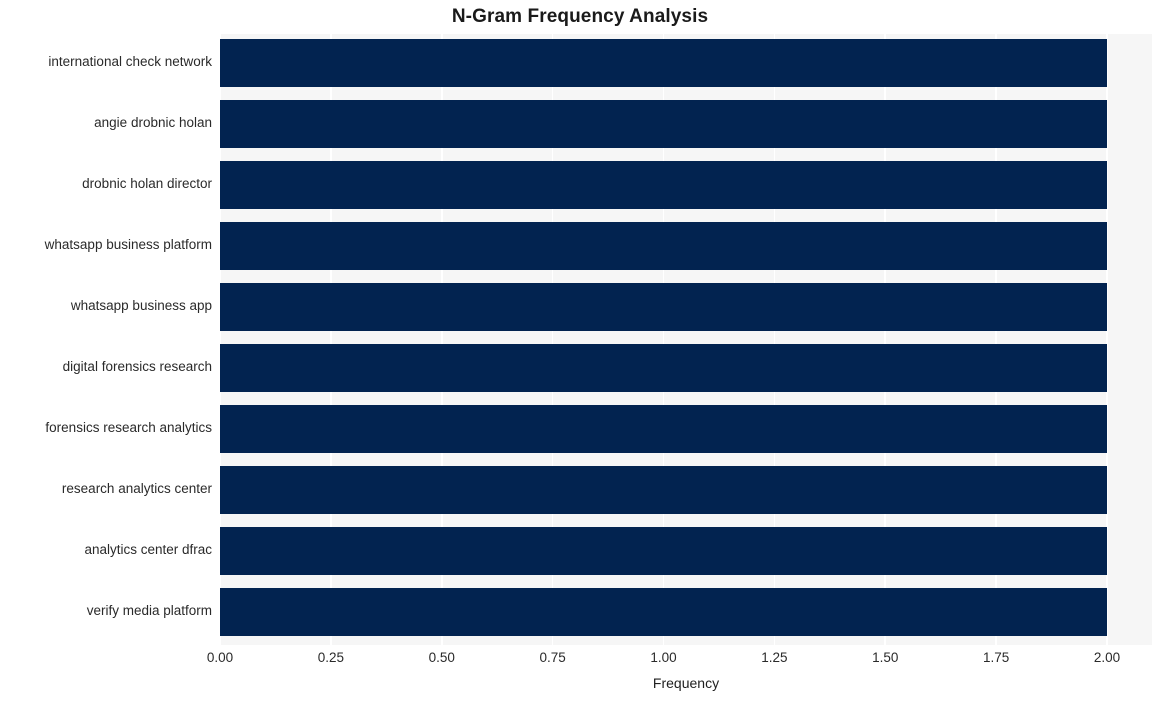 The height and width of the screenshot is (701, 1160). What do you see at coordinates (136, 489) in the screenshot?
I see `y-axis-tick-label: research analytics center` at bounding box center [136, 489].